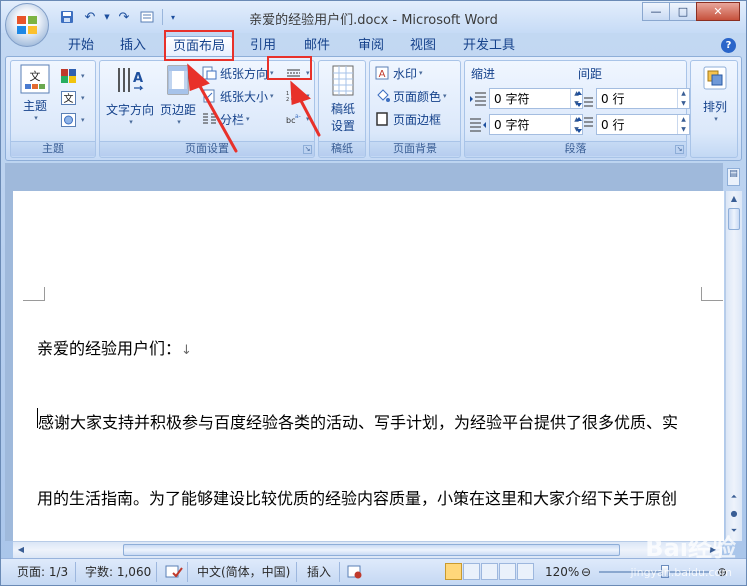 This screenshot has height=586, width=747. What do you see at coordinates (734, 199) in the screenshot?
I see `scroll-up-icon: ▲` at bounding box center [734, 199].